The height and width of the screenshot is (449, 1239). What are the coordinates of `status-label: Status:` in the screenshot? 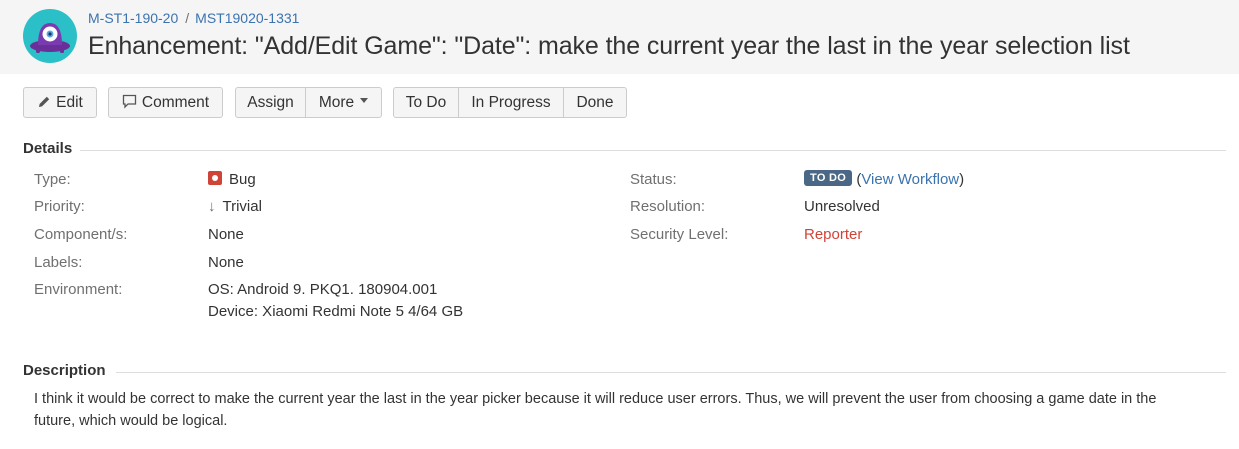 It's located at (653, 179).